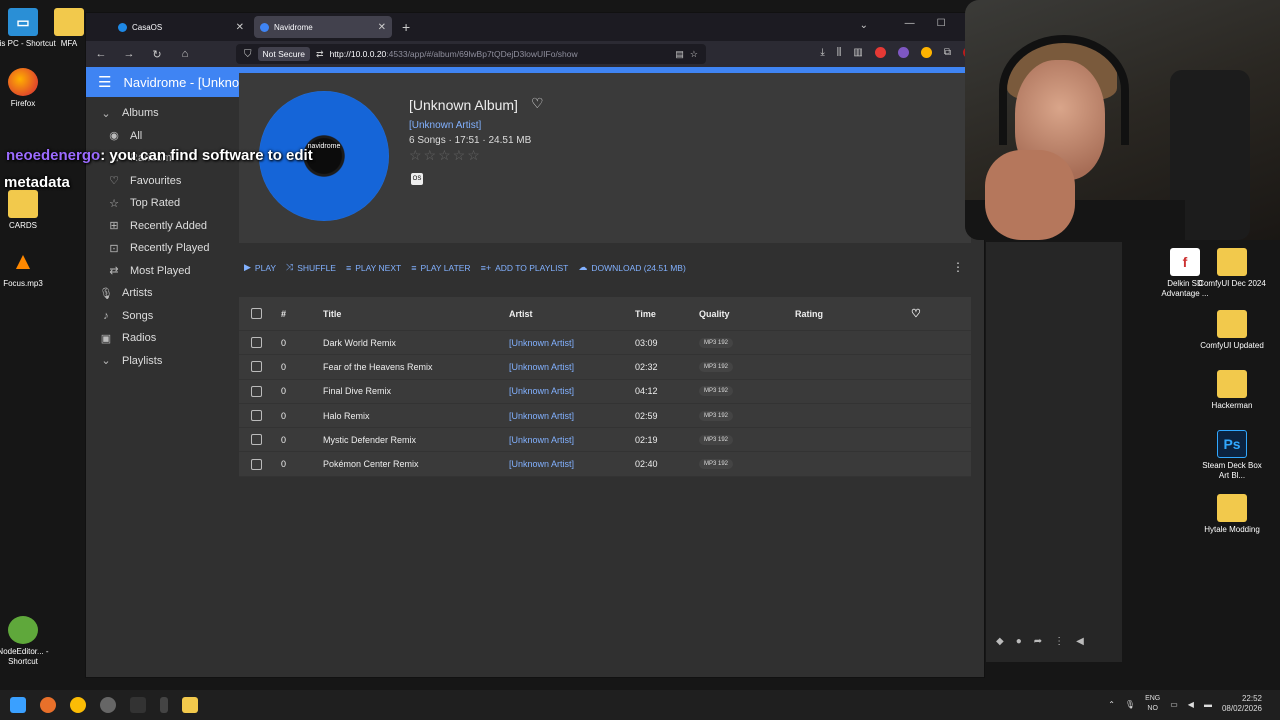  I want to click on header-heart-icon: ♡, so click(916, 313).